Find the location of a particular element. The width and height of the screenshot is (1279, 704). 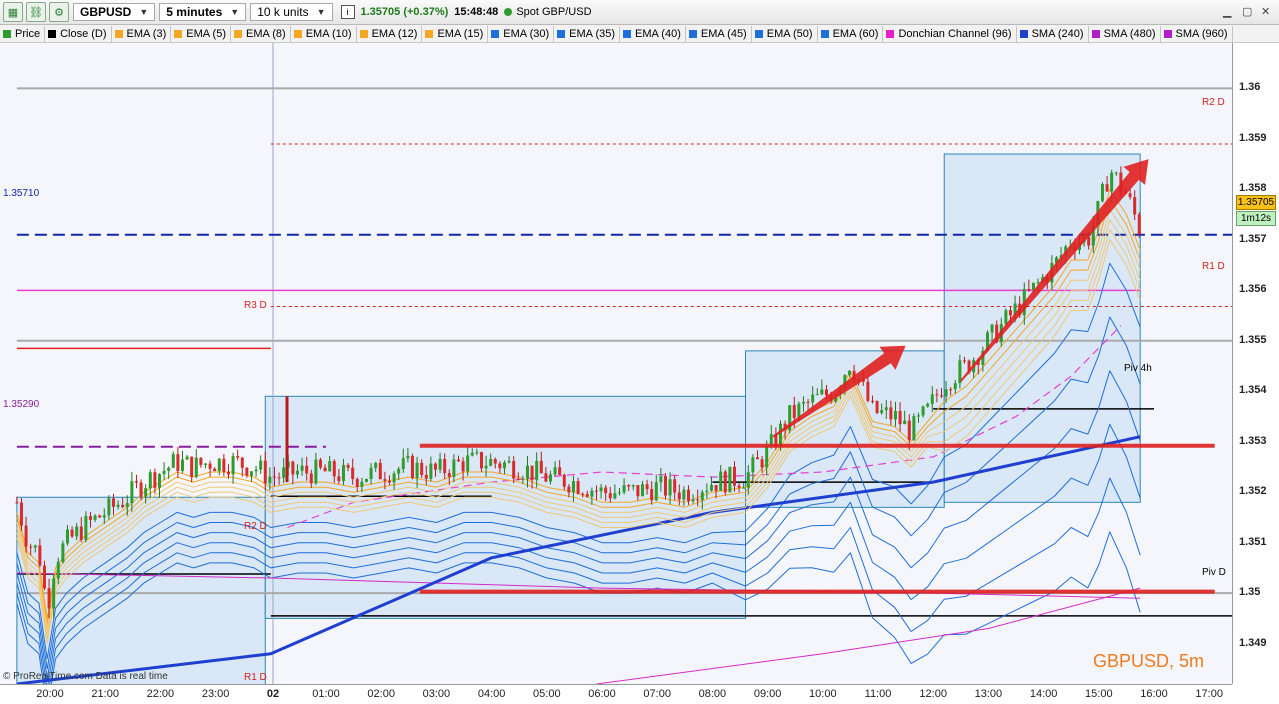

piv-4h-label: Piv 4h is located at coordinates (1138, 368).